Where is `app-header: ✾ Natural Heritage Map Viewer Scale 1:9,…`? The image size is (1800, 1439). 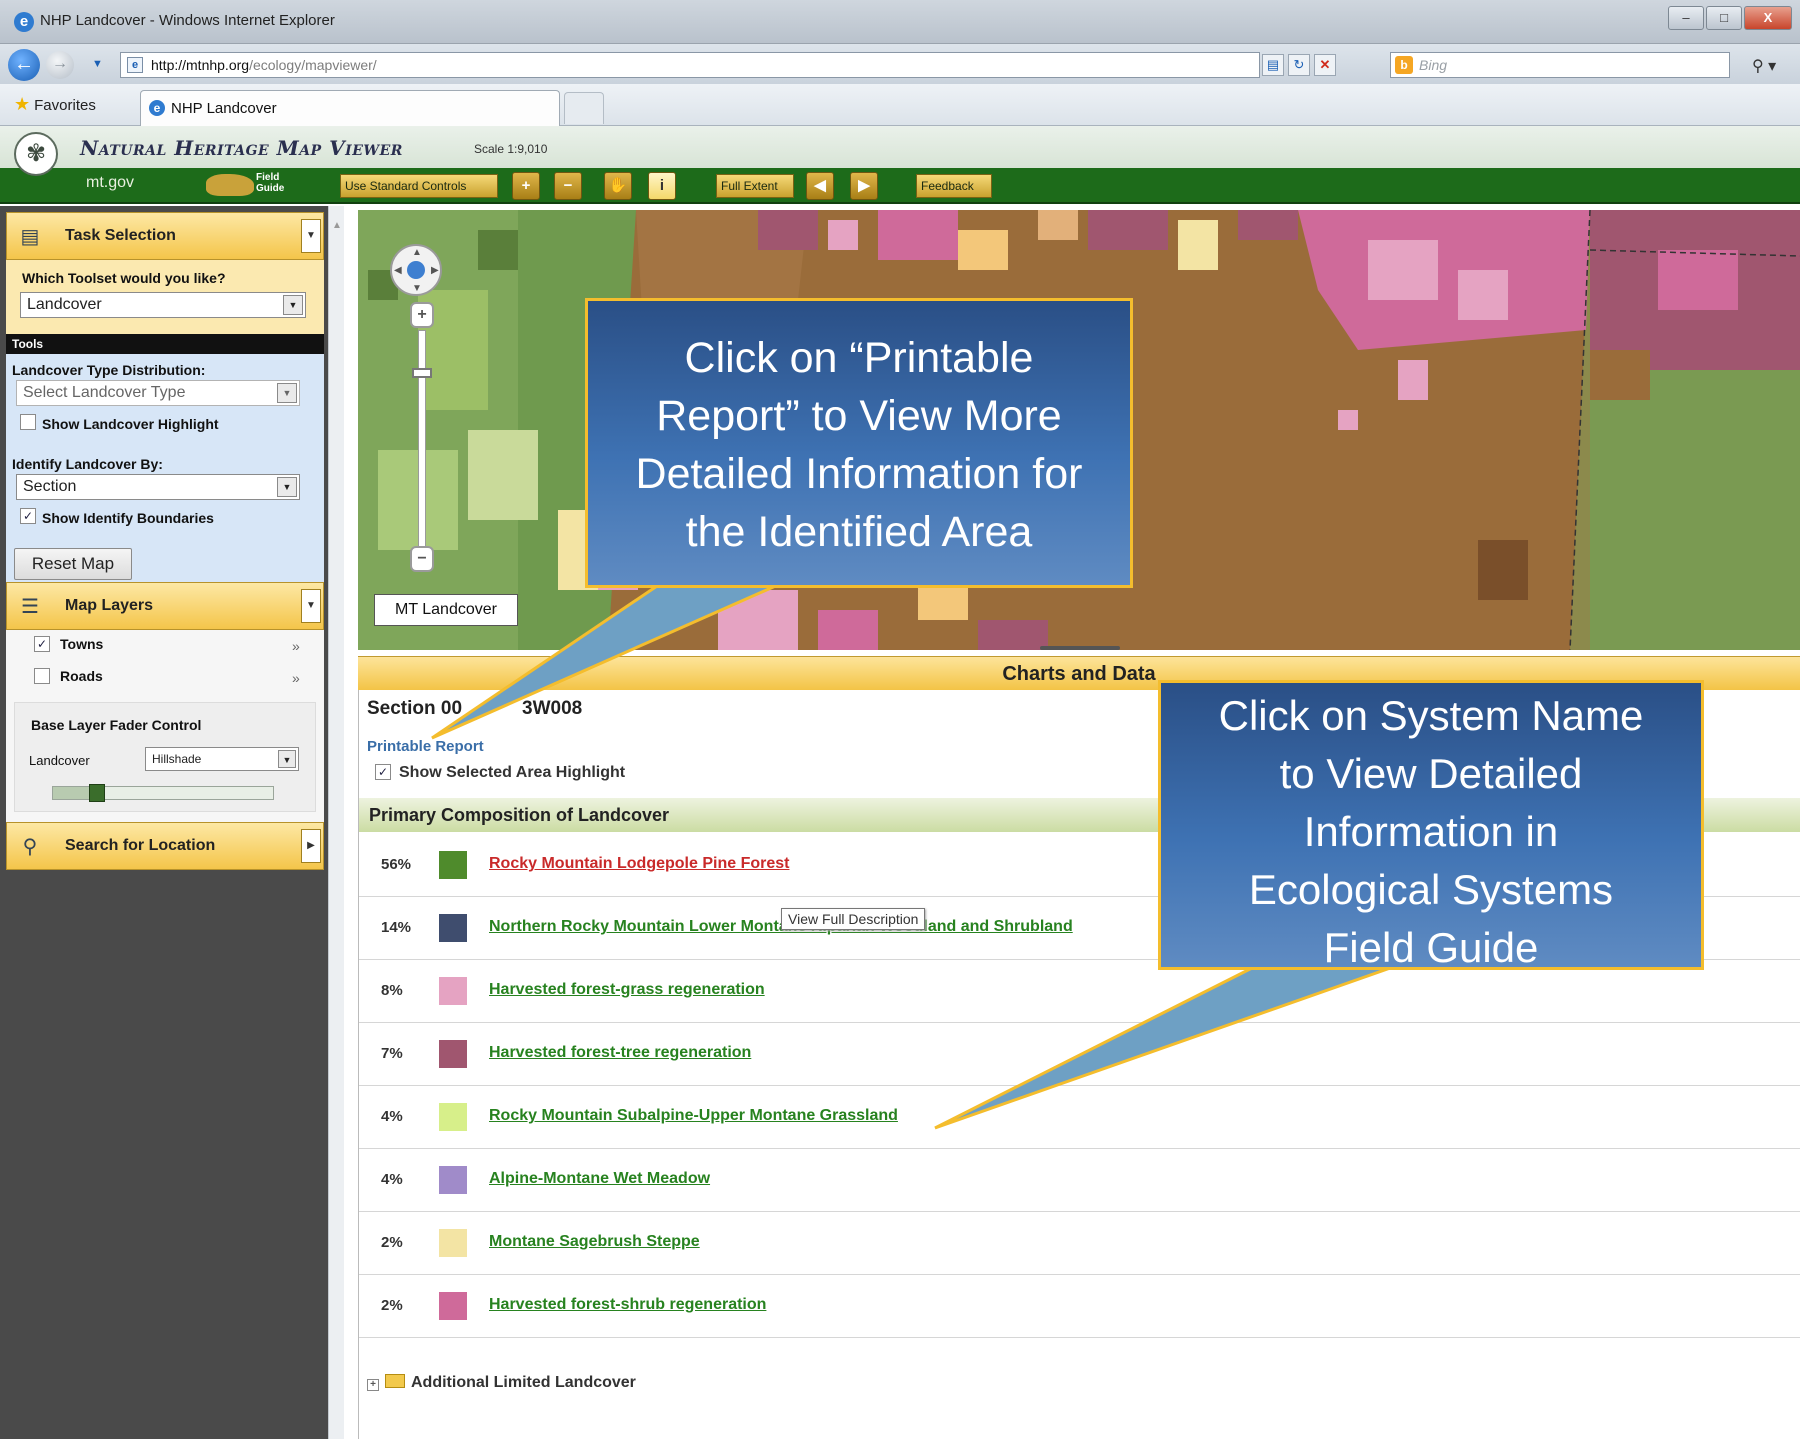 app-header: ✾ Natural Heritage Map Viewer Scale 1:9,… is located at coordinates (900, 151).